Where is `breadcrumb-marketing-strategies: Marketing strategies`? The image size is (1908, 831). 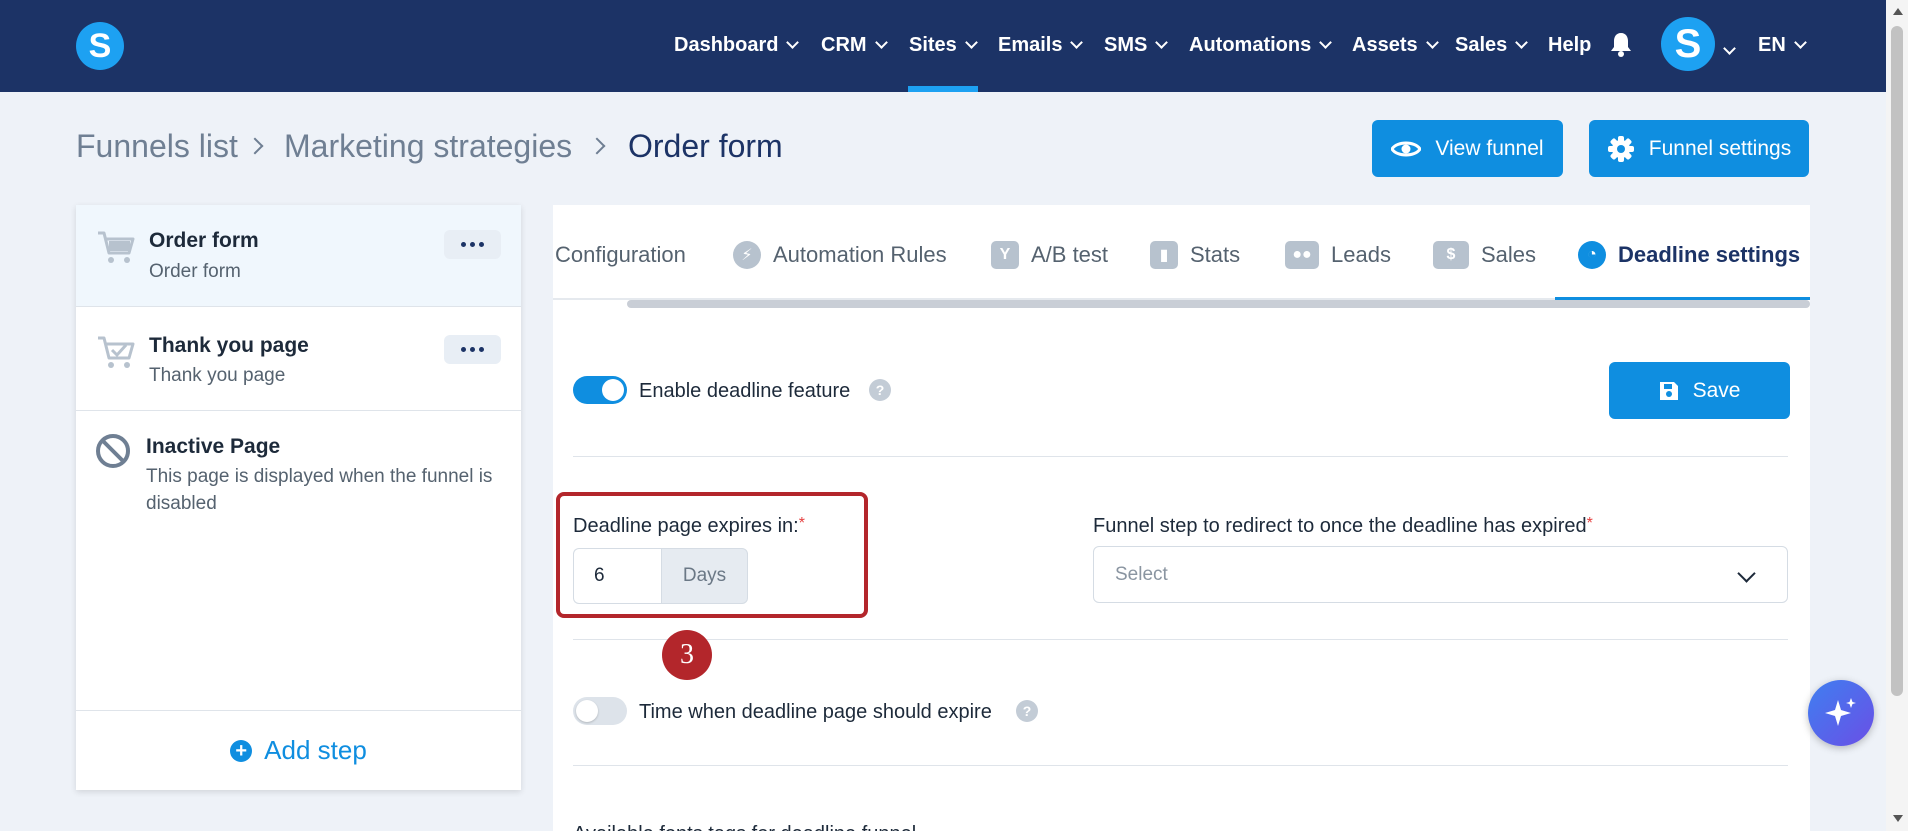 breadcrumb-marketing-strategies: Marketing strategies is located at coordinates (428, 146).